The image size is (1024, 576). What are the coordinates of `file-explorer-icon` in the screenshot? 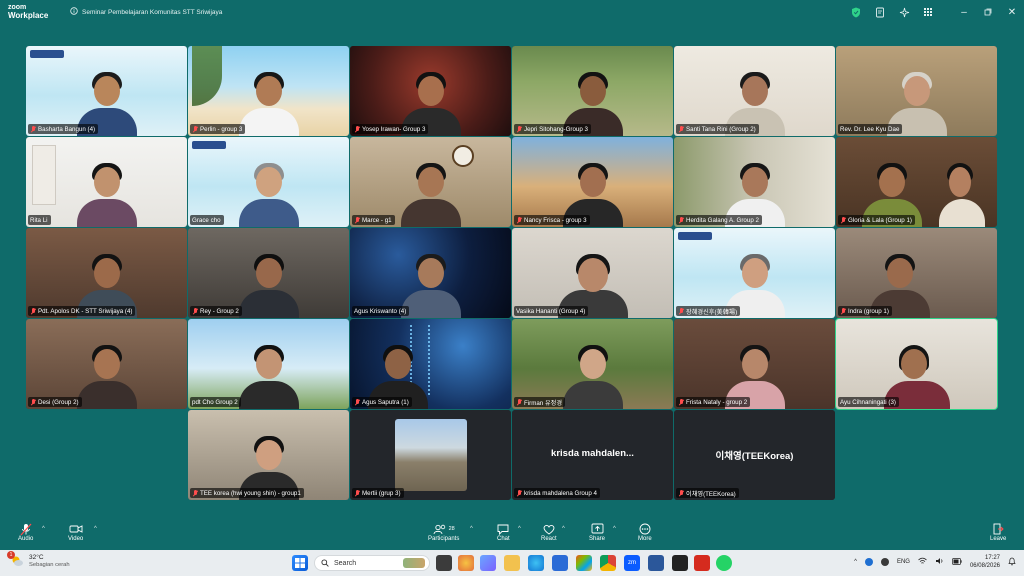 It's located at (512, 563).